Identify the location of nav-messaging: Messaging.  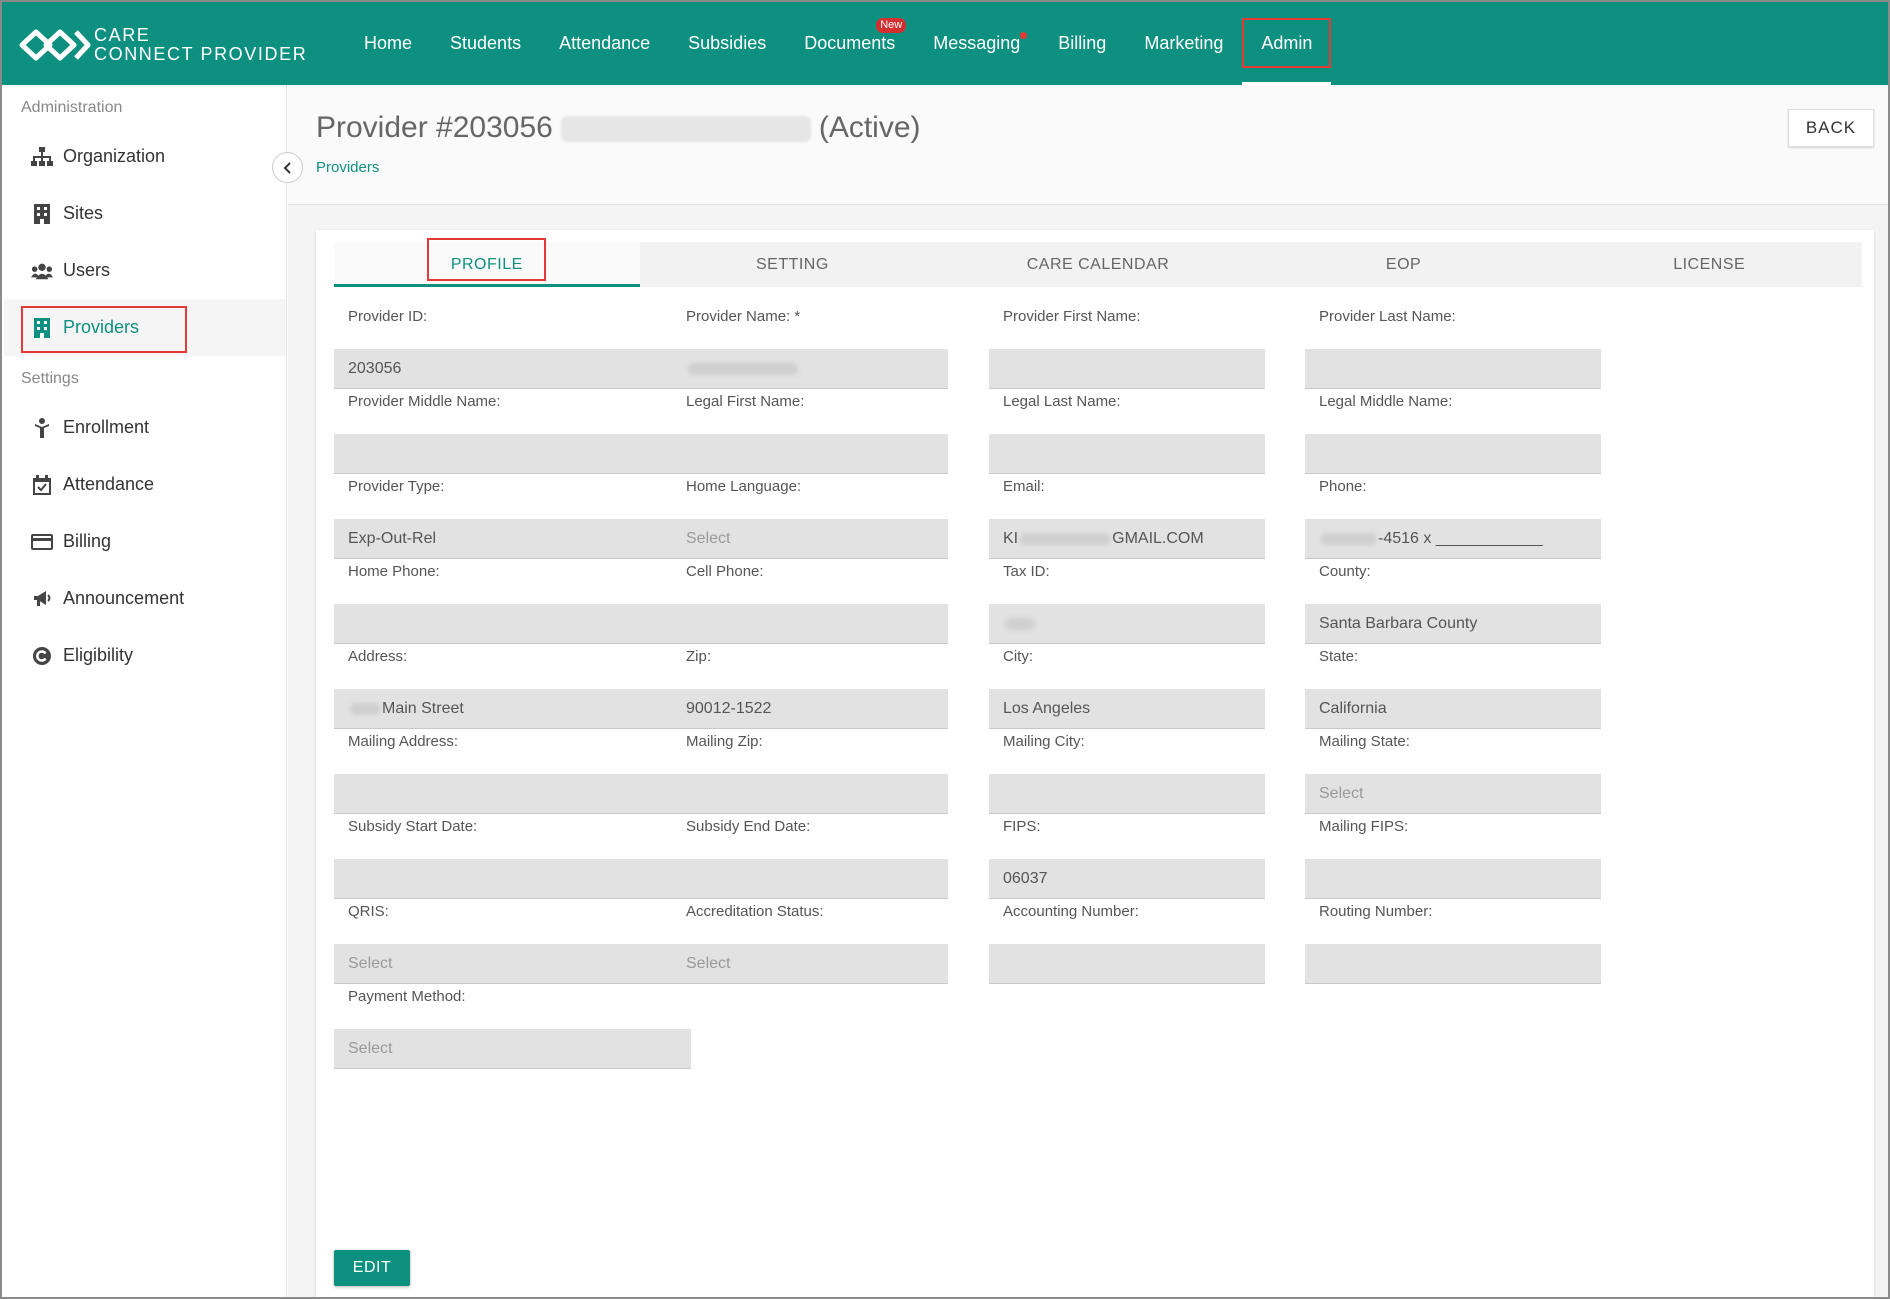
(976, 43).